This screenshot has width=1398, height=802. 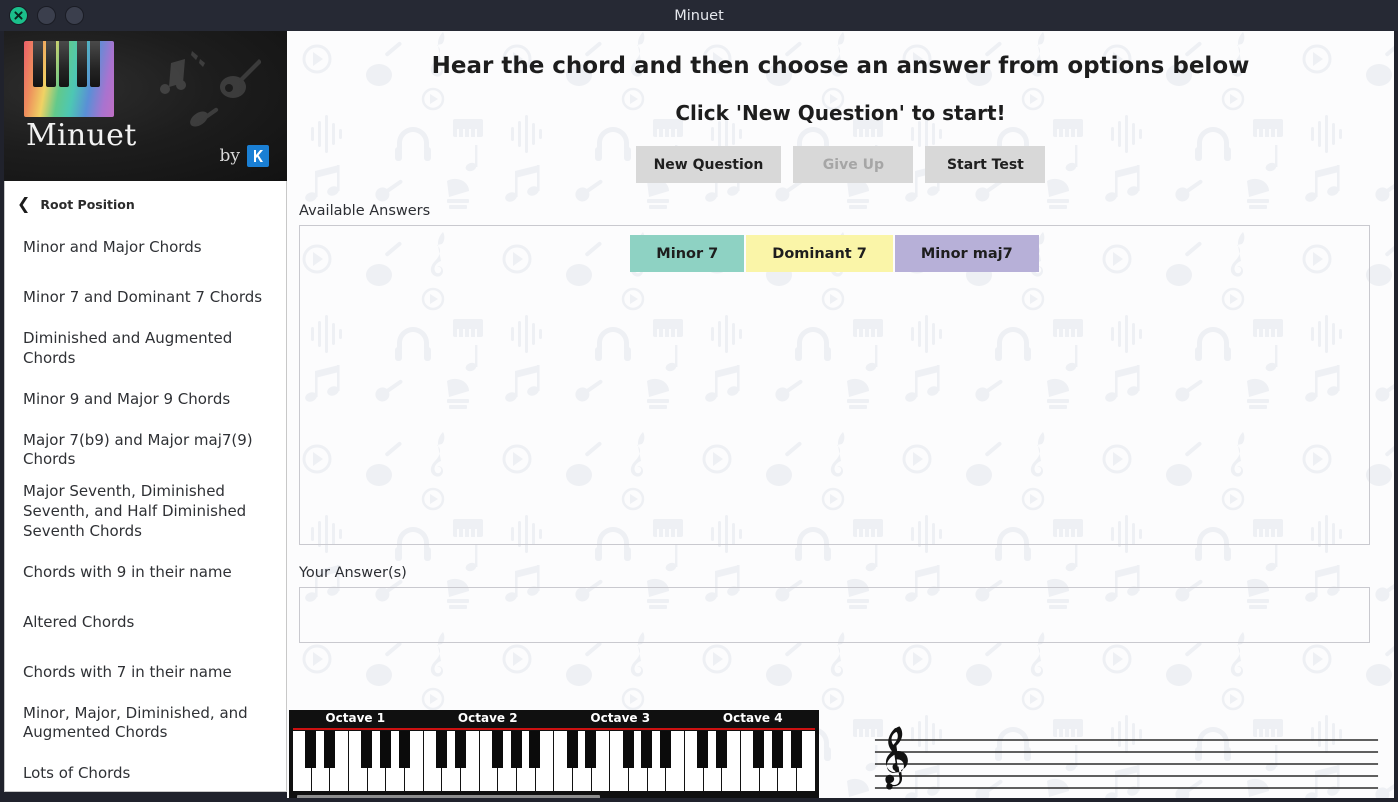 What do you see at coordinates (127, 398) in the screenshot?
I see `sidebar-item-label: Minor 9 and Major 9 Chords` at bounding box center [127, 398].